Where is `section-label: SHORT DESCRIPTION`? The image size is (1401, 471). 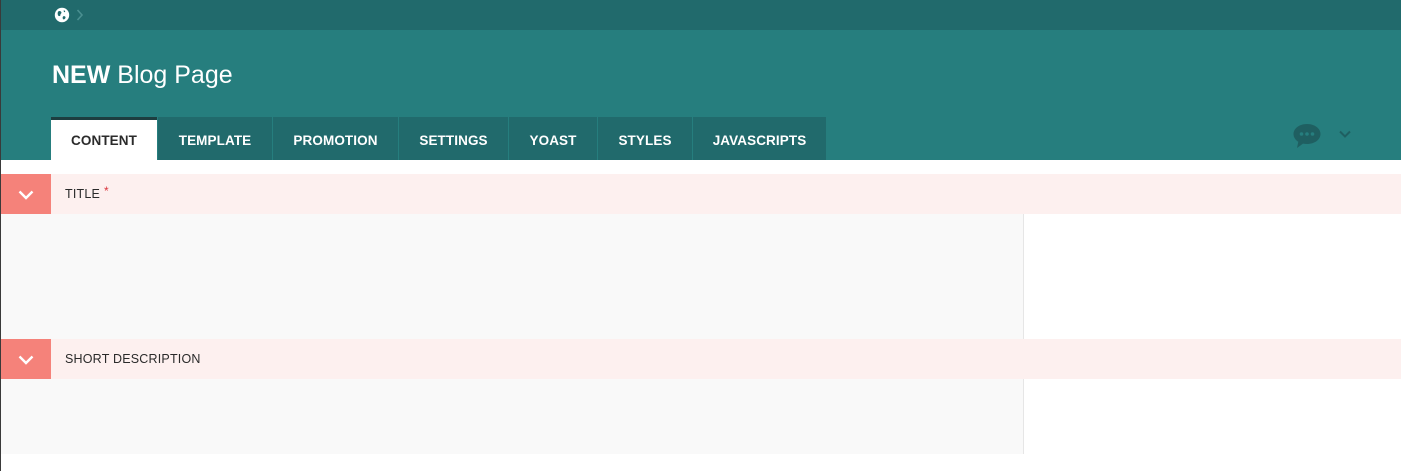
section-label: SHORT DESCRIPTION is located at coordinates (133, 359).